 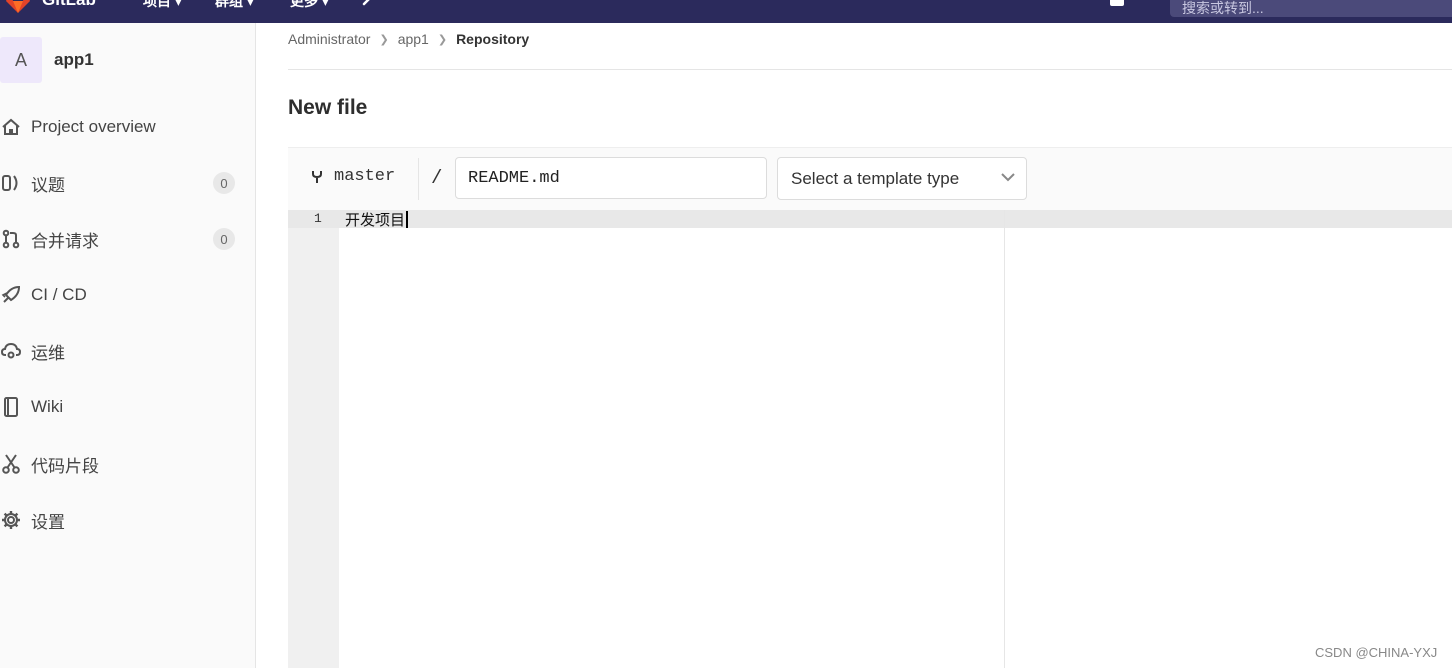 I want to click on sidebar-item-label: 合并请求, so click(x=65, y=241).